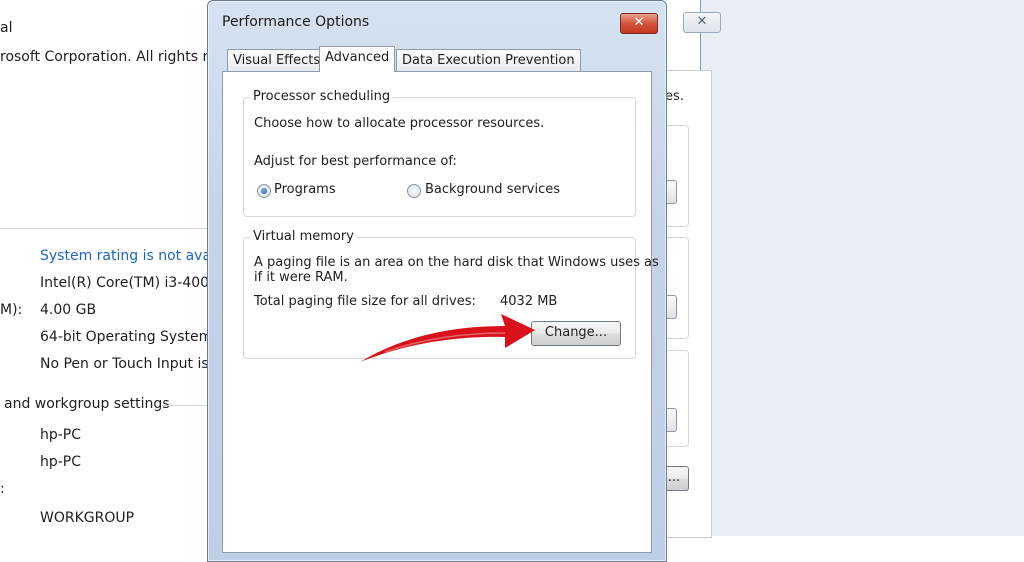 This screenshot has height=562, width=1024. Describe the element at coordinates (671, 307) in the screenshot. I see `user-profiles-settings-button-partial` at that location.